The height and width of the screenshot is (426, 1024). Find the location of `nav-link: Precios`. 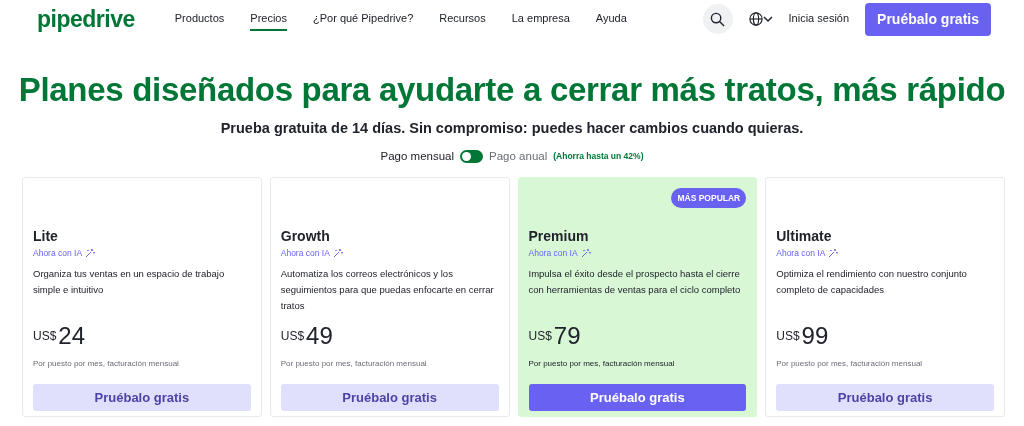

nav-link: Precios is located at coordinates (268, 19).